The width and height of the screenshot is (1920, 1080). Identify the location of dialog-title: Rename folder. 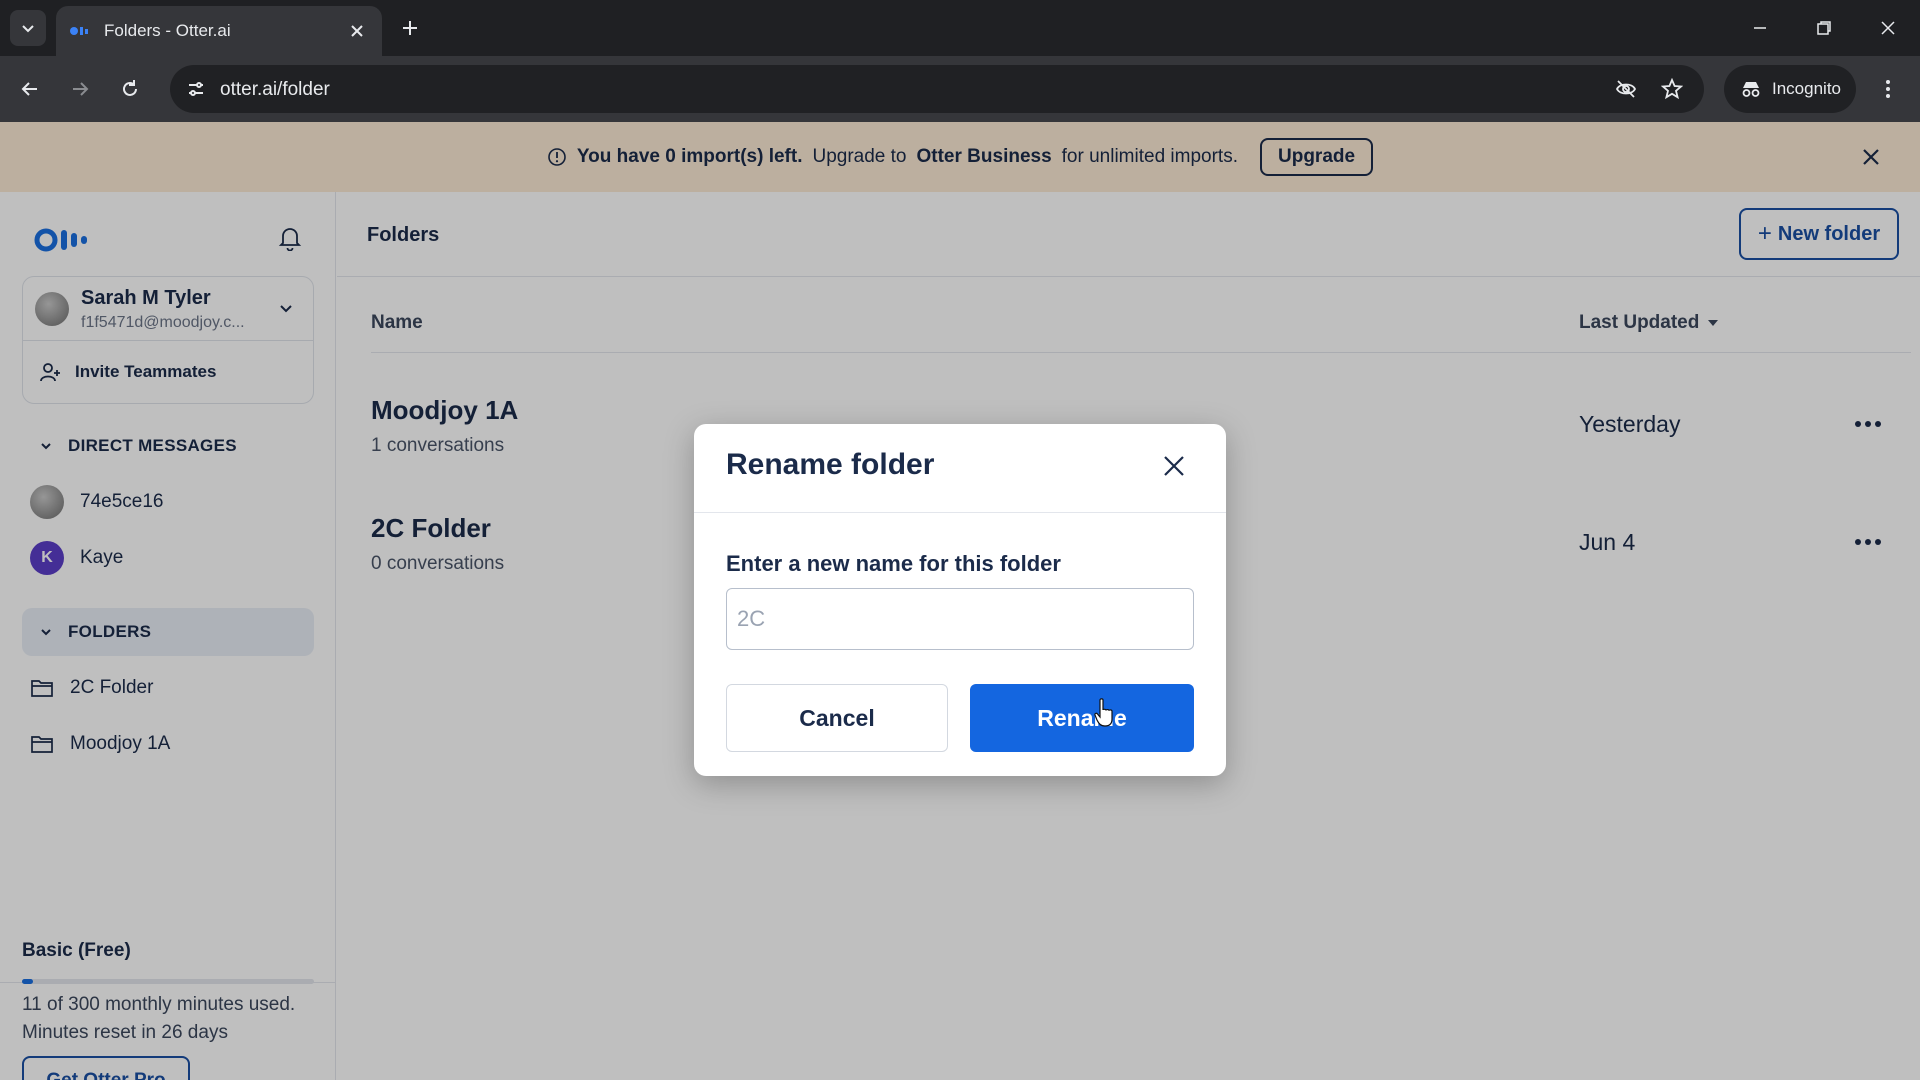
(830, 464).